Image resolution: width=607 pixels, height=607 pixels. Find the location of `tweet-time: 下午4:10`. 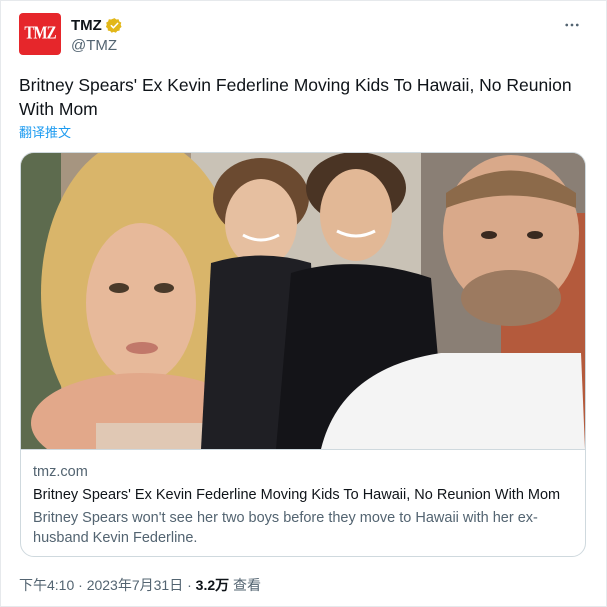

tweet-time: 下午4:10 is located at coordinates (46, 585).